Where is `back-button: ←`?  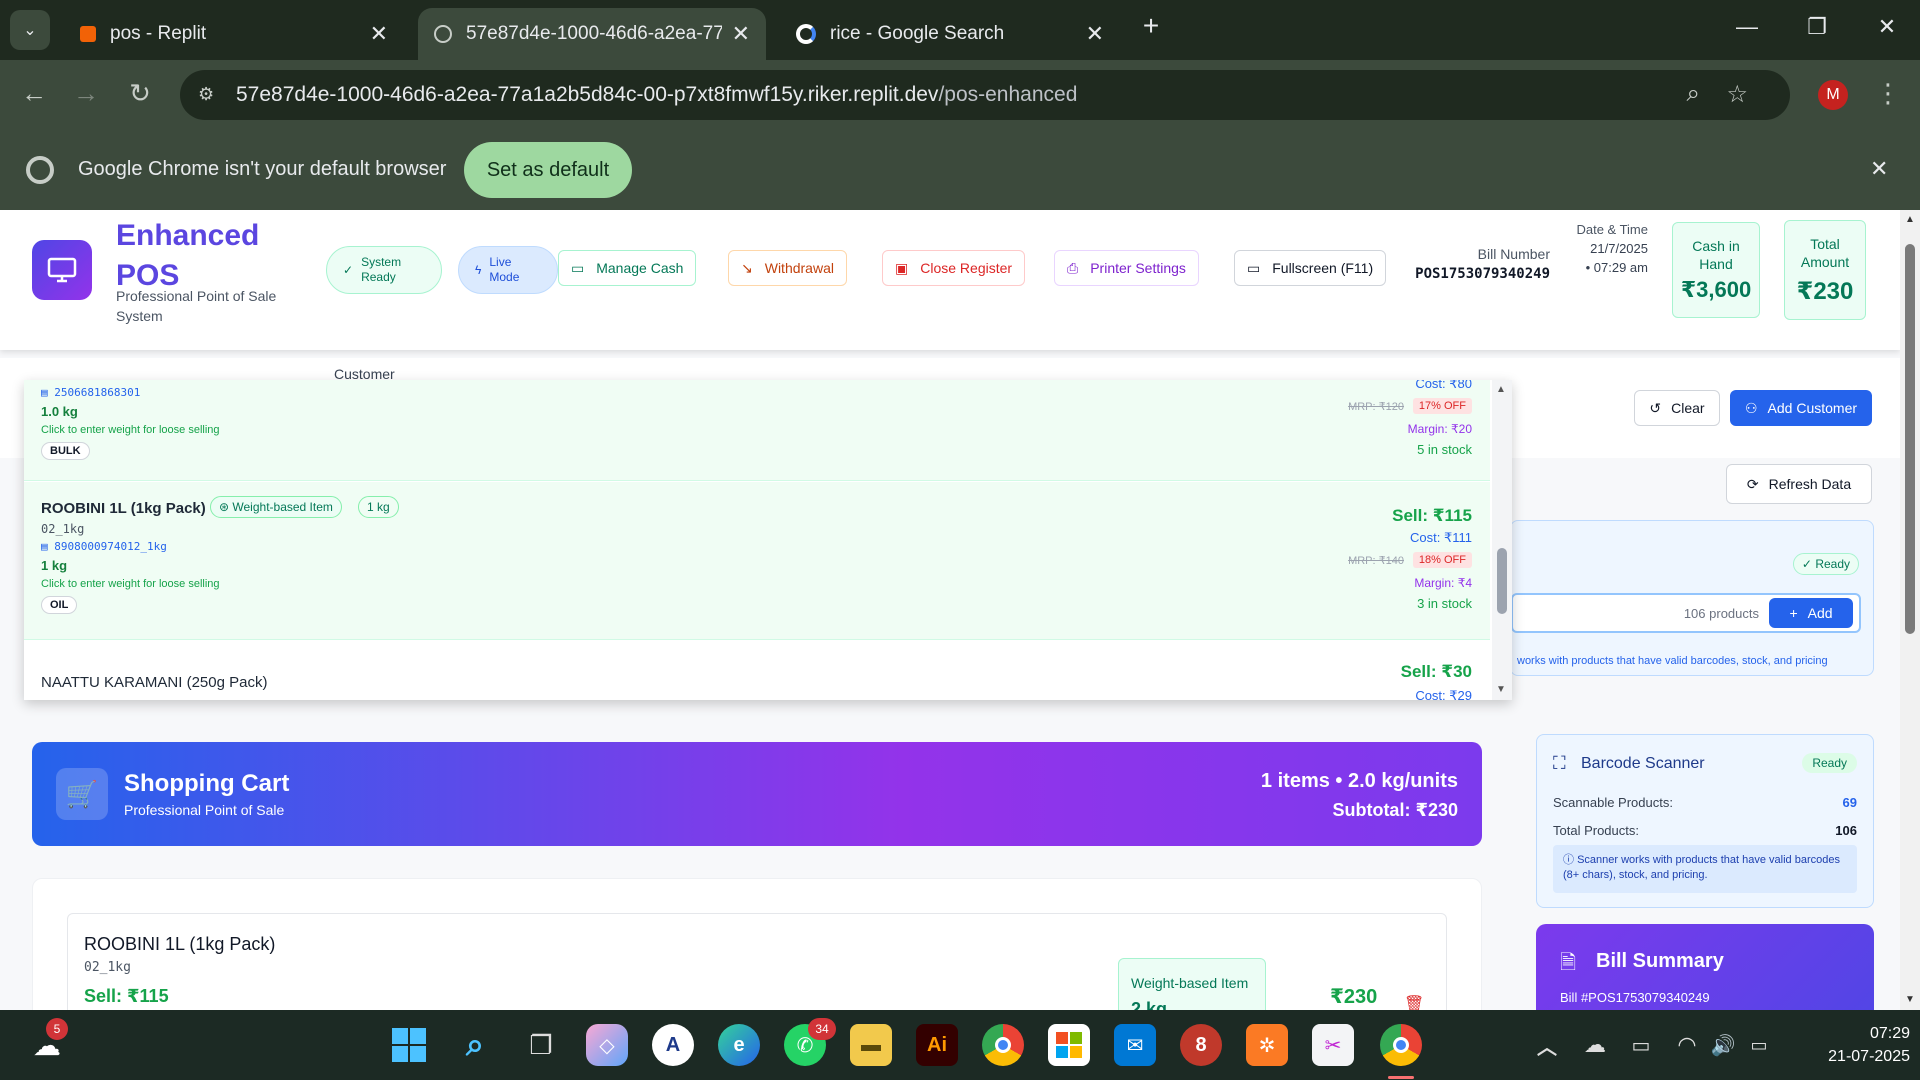
back-button: ← is located at coordinates (34, 93).